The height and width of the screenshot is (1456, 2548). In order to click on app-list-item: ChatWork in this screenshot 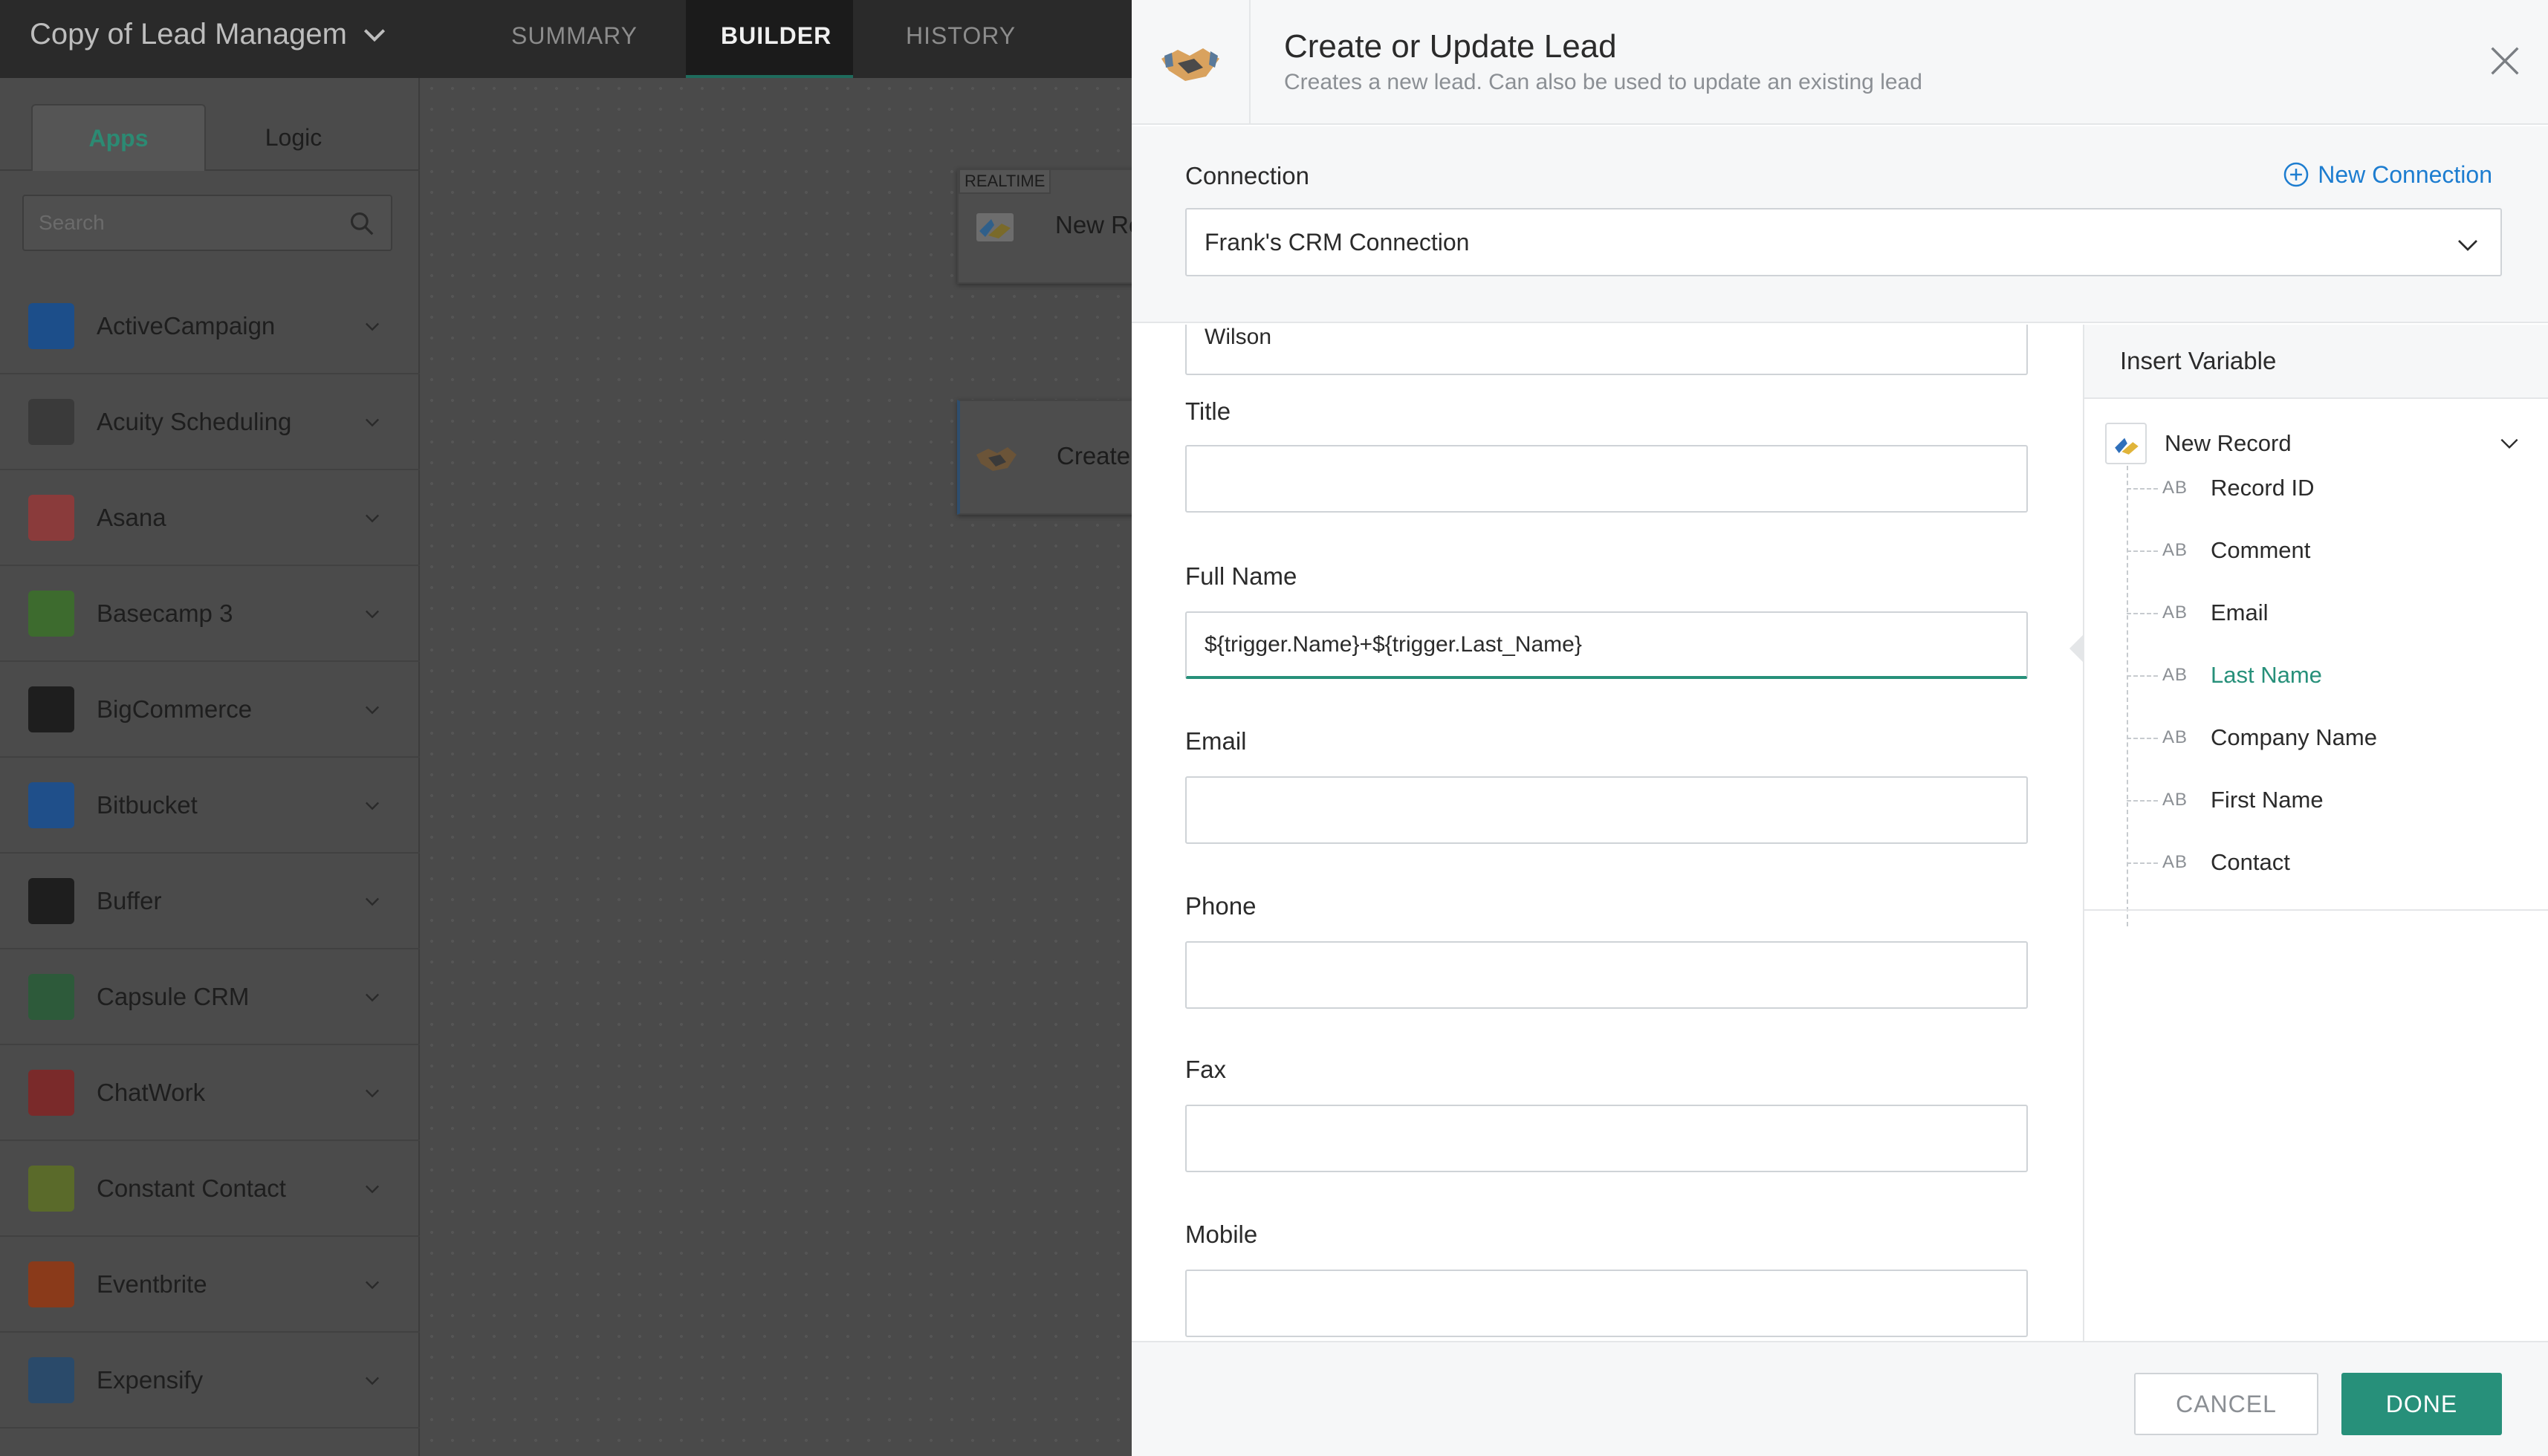, I will do `click(210, 1093)`.